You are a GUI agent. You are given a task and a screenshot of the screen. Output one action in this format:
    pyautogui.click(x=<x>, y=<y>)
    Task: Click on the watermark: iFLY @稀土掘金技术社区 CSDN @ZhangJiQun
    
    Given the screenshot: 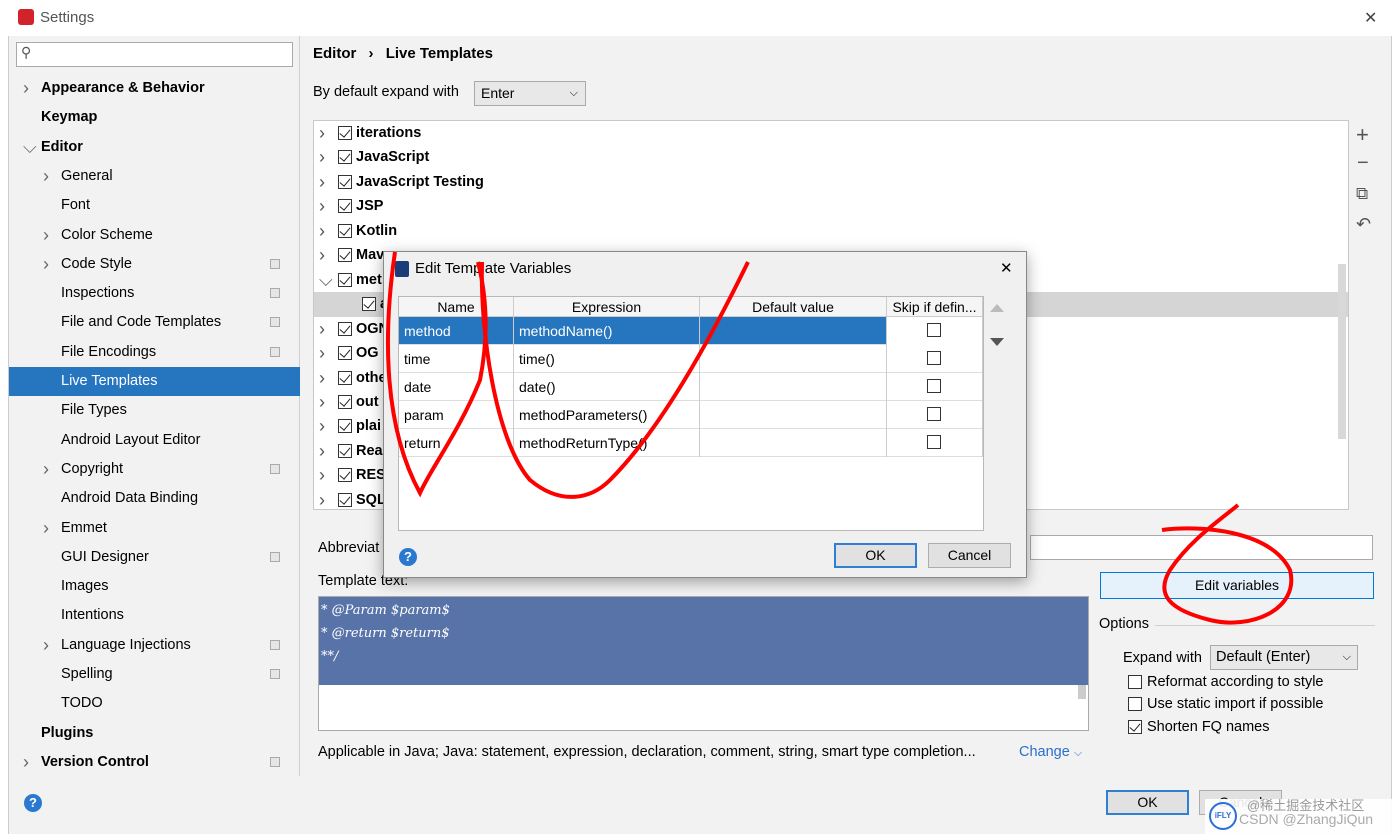 What is the action you would take?
    pyautogui.click(x=1300, y=816)
    